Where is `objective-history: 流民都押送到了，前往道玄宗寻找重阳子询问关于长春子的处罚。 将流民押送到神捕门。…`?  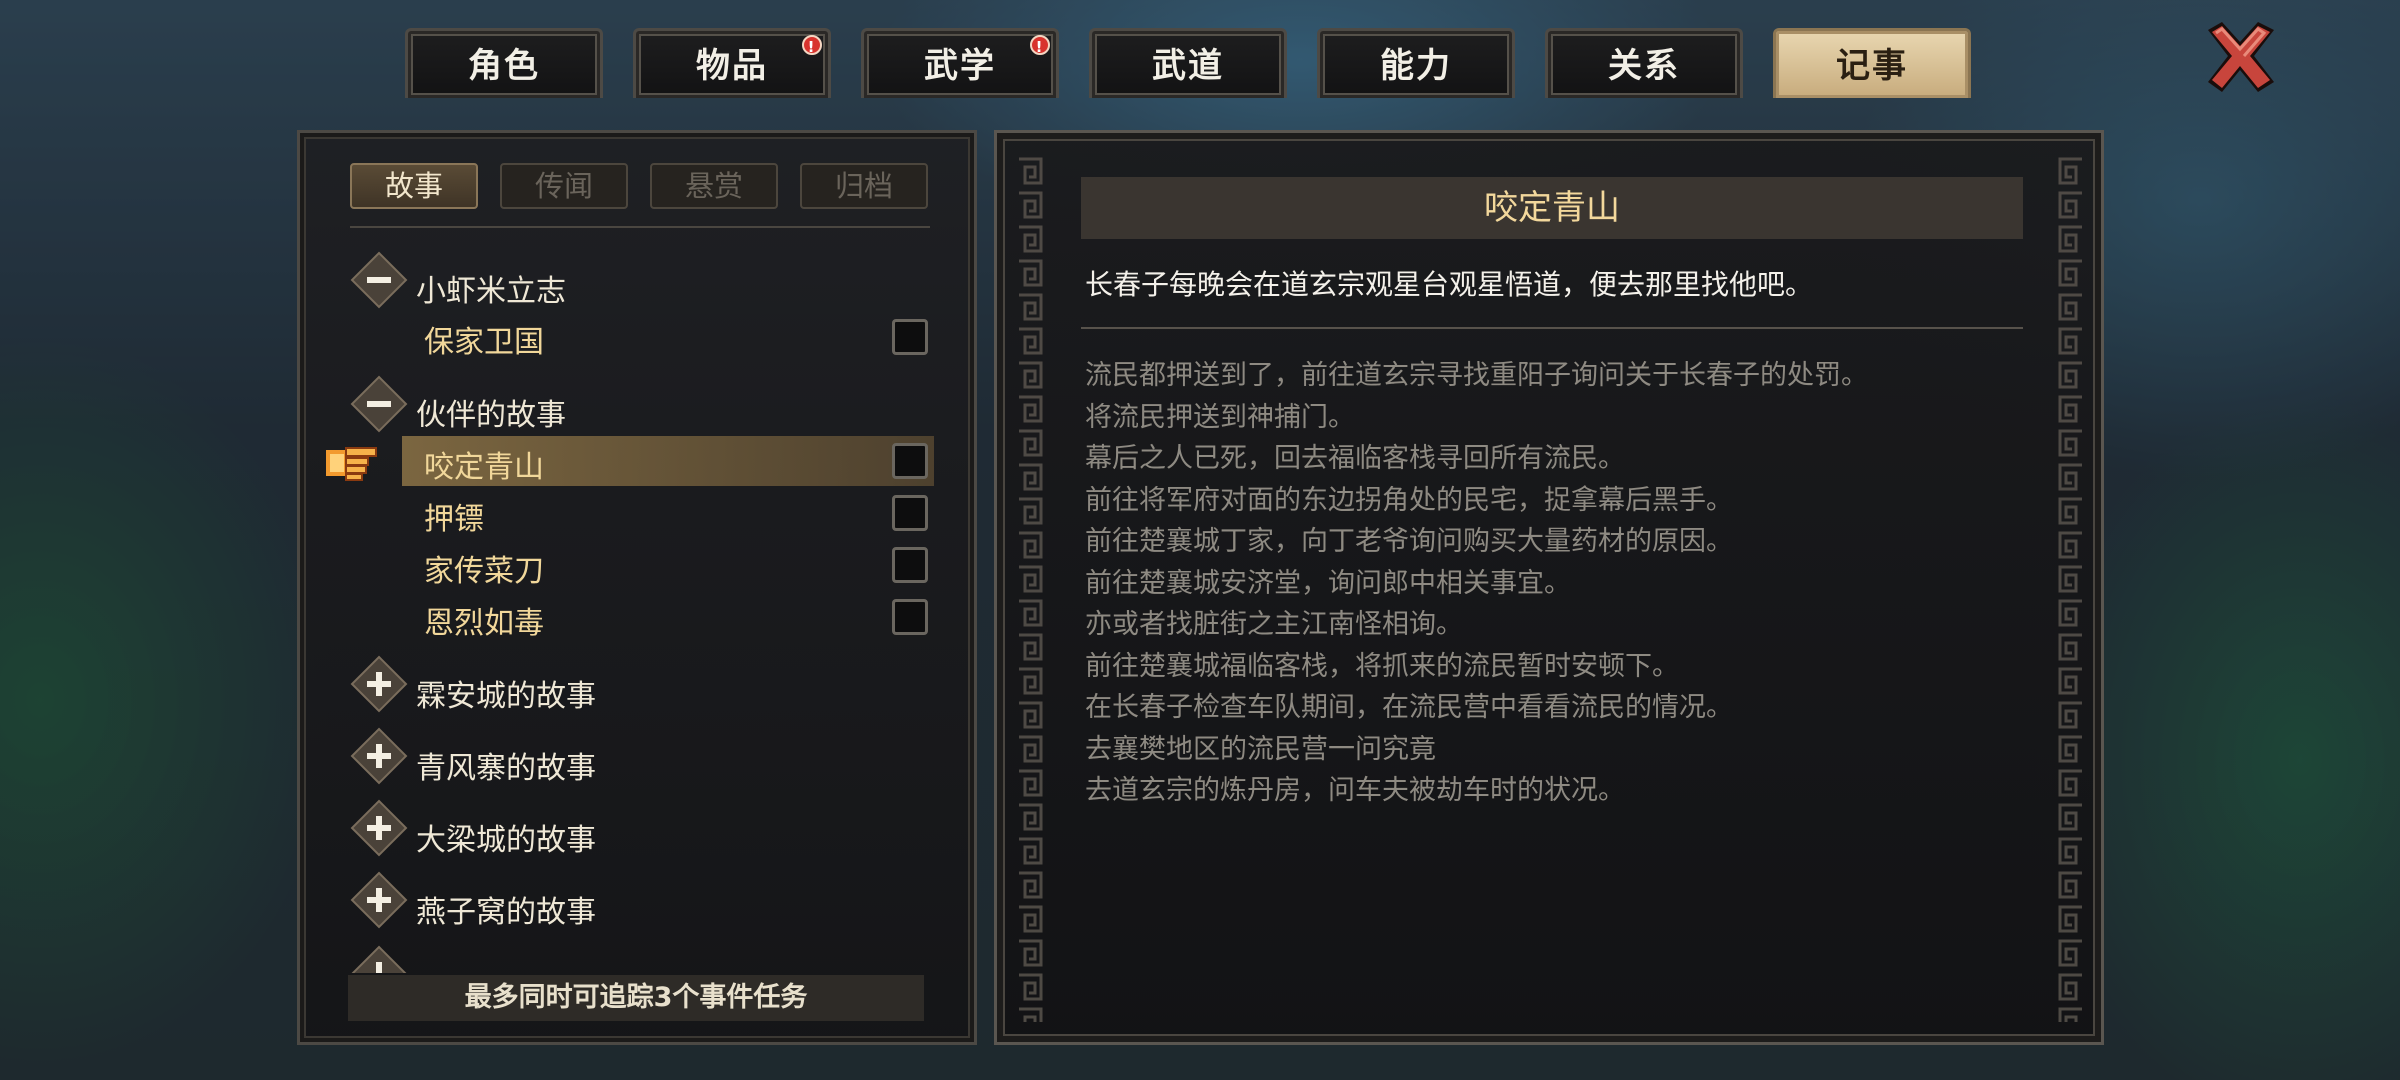
objective-history: 流民都押送到了，前往道玄宗寻找重阳子询问关于长春子的处罚。 将流民押送到神捕门。… is located at coordinates (1476, 583).